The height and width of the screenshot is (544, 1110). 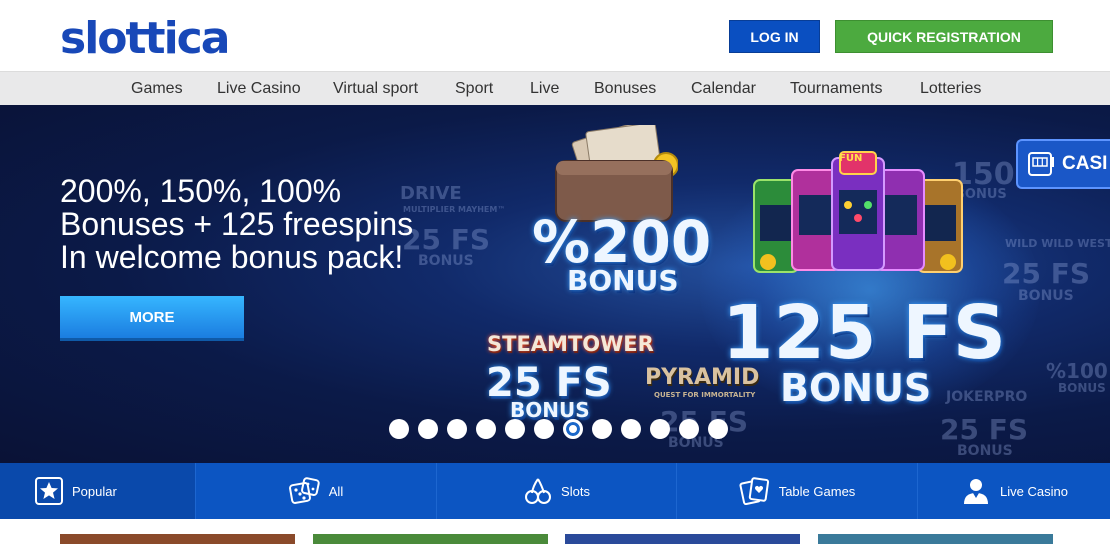 I want to click on casino-side-tab: CASI, so click(x=1063, y=164).